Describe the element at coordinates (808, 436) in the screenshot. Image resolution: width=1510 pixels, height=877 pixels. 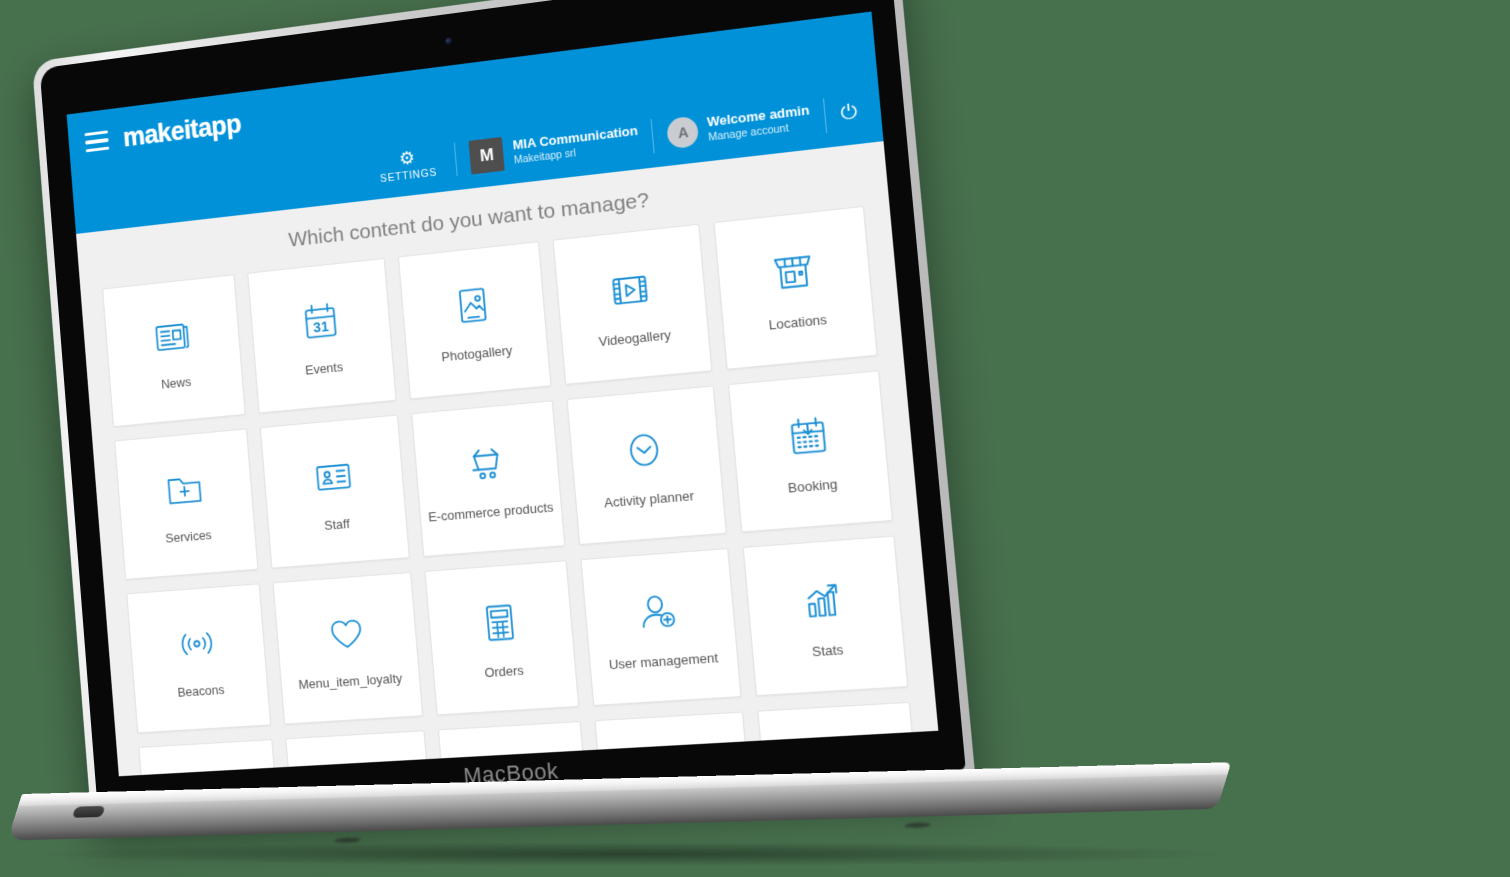
I see `calendar-download-icon` at that location.